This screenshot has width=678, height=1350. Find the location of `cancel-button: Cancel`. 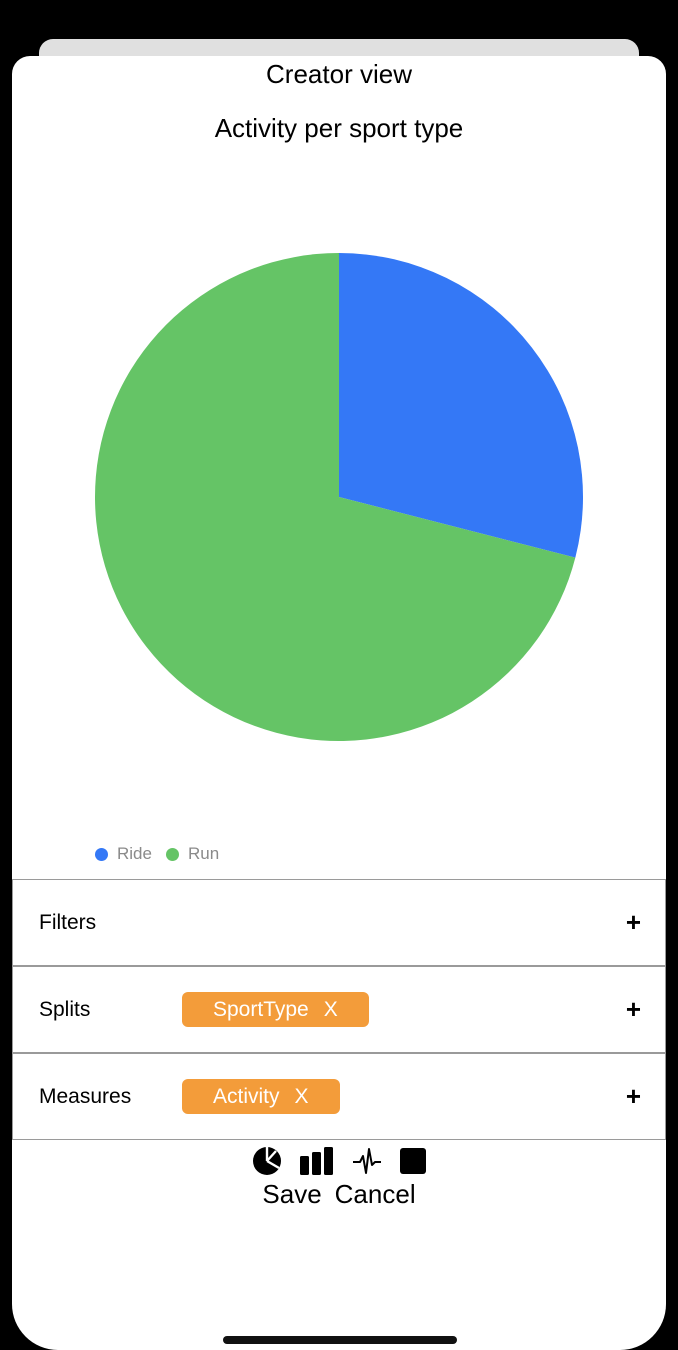

cancel-button: Cancel is located at coordinates (375, 1194).